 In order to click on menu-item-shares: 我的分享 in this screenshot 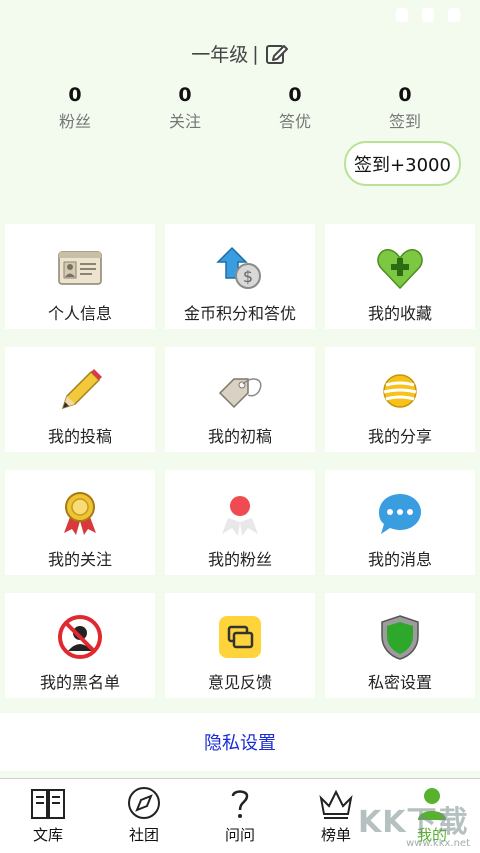, I will do `click(400, 405)`.